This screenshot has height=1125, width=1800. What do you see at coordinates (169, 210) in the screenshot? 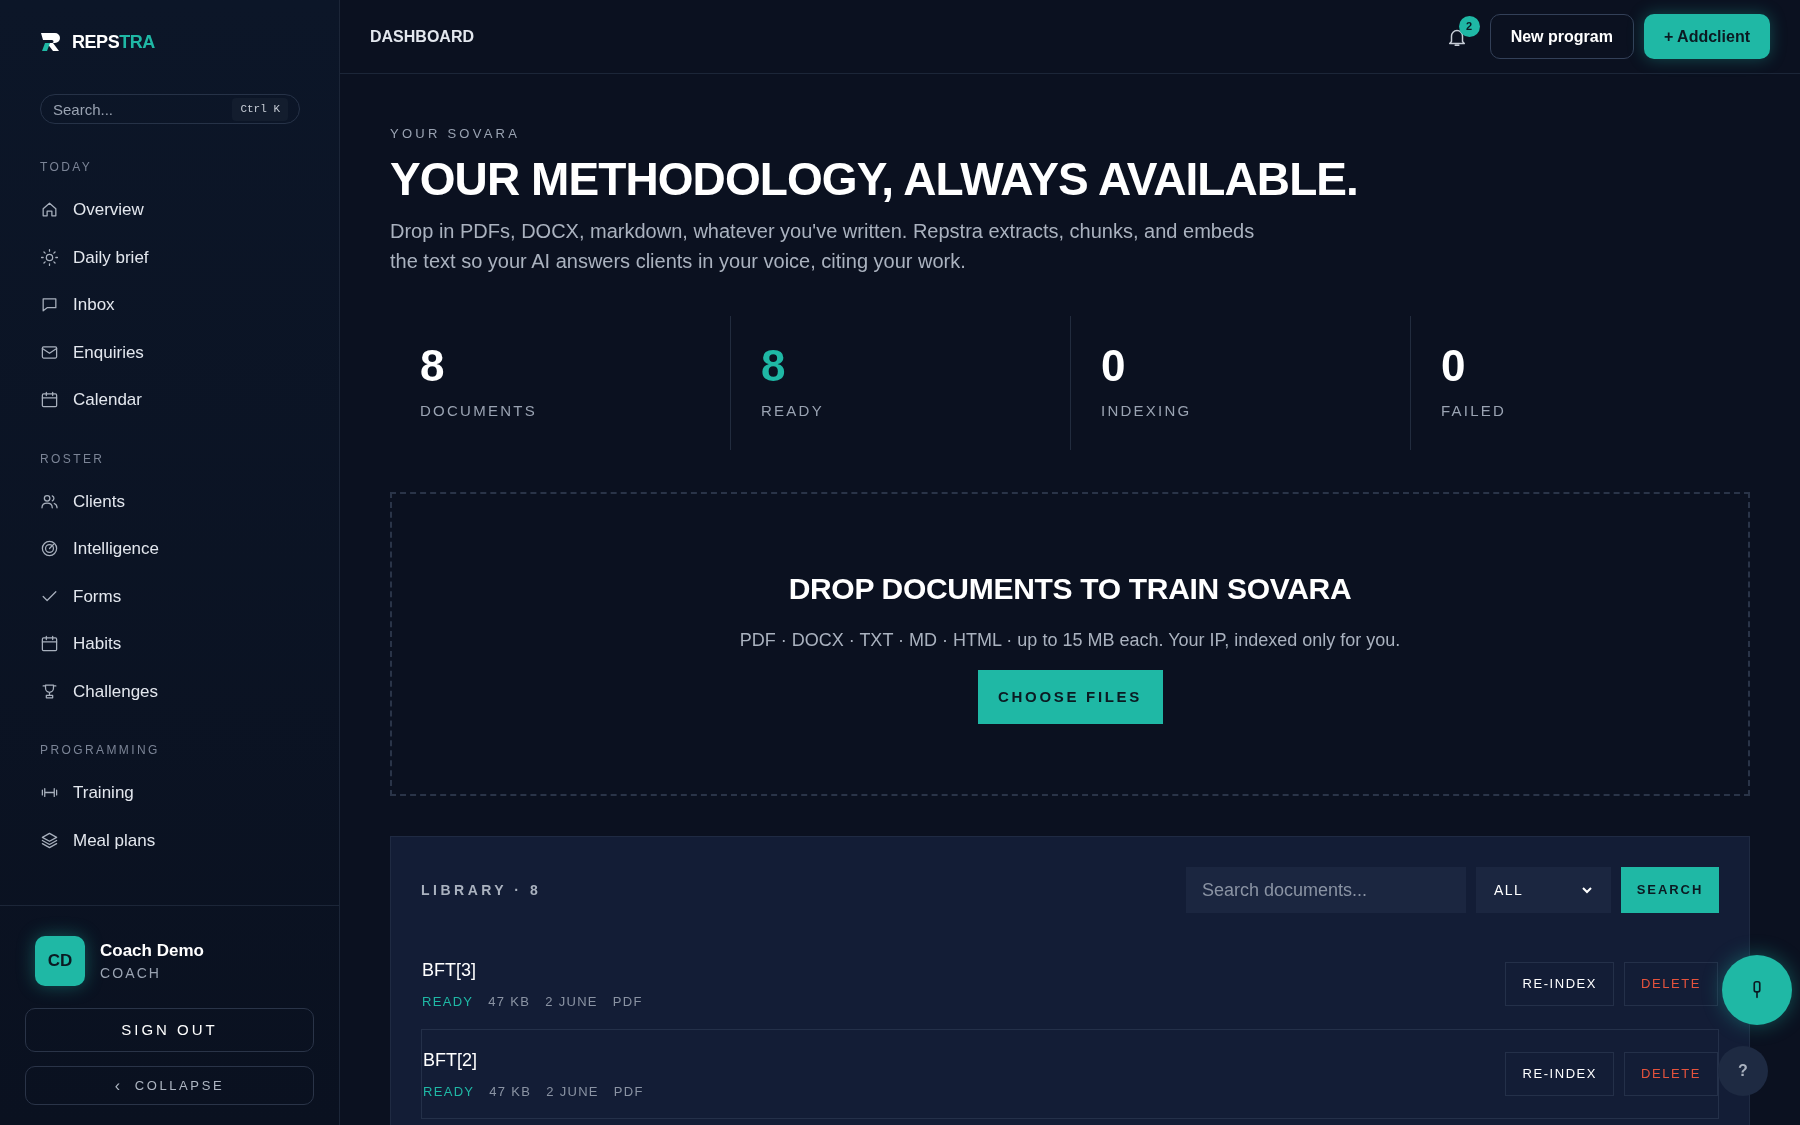
I see `nav-item: Overview` at bounding box center [169, 210].